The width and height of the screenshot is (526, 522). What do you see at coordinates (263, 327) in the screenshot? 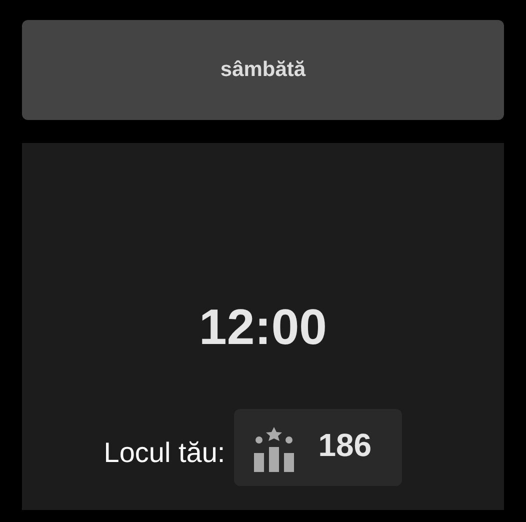
I see `time-text: 12:00` at bounding box center [263, 327].